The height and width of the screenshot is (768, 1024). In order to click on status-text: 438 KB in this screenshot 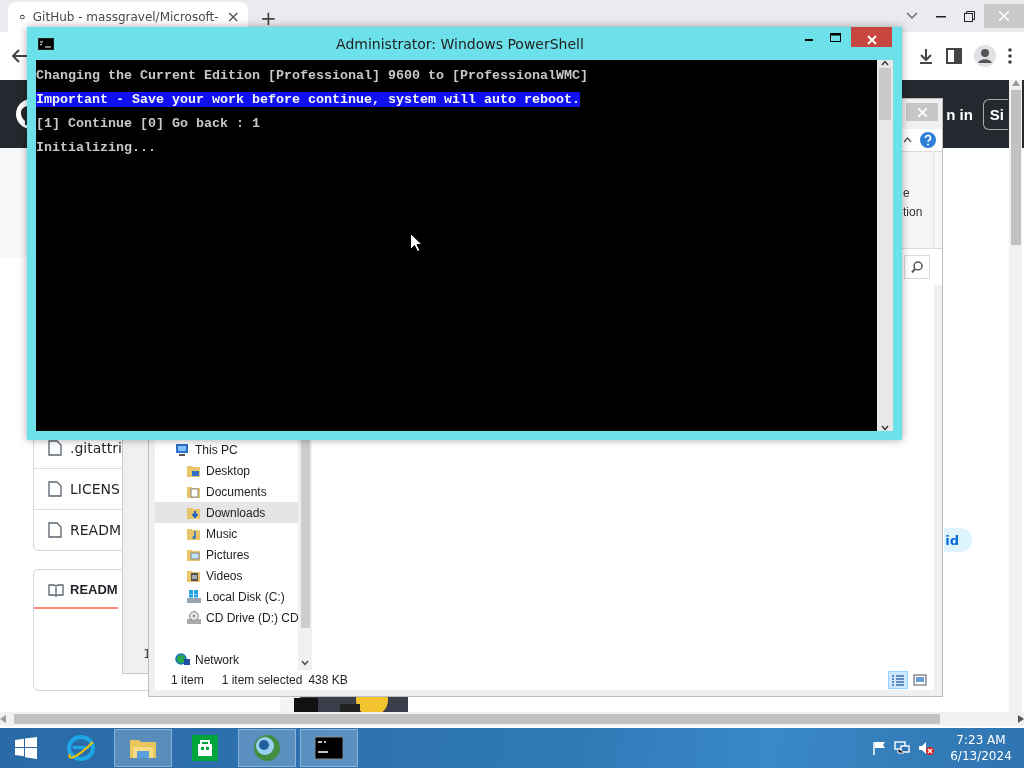, I will do `click(328, 680)`.